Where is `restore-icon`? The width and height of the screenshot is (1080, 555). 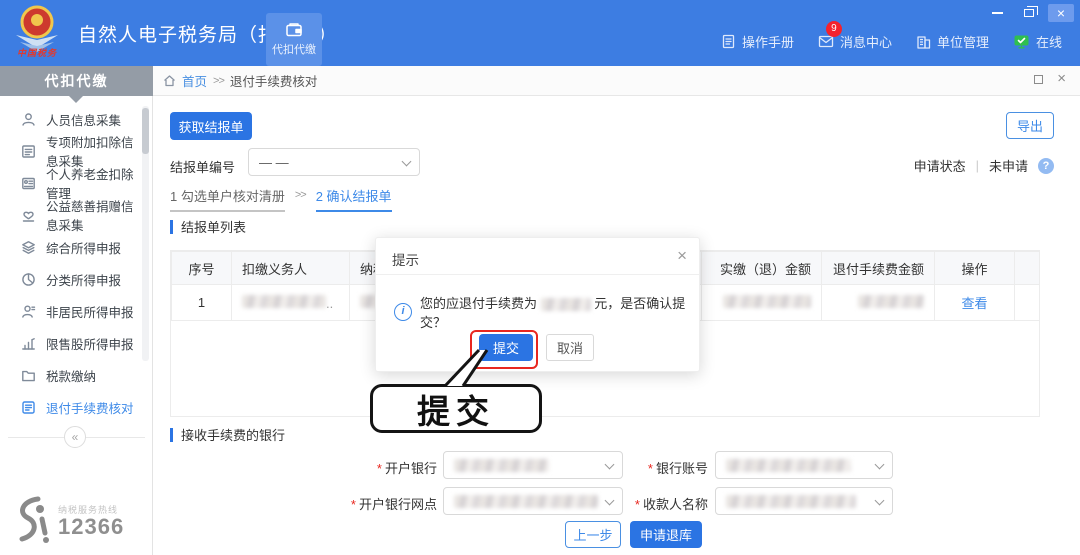
restore-icon is located at coordinates (1031, 11).